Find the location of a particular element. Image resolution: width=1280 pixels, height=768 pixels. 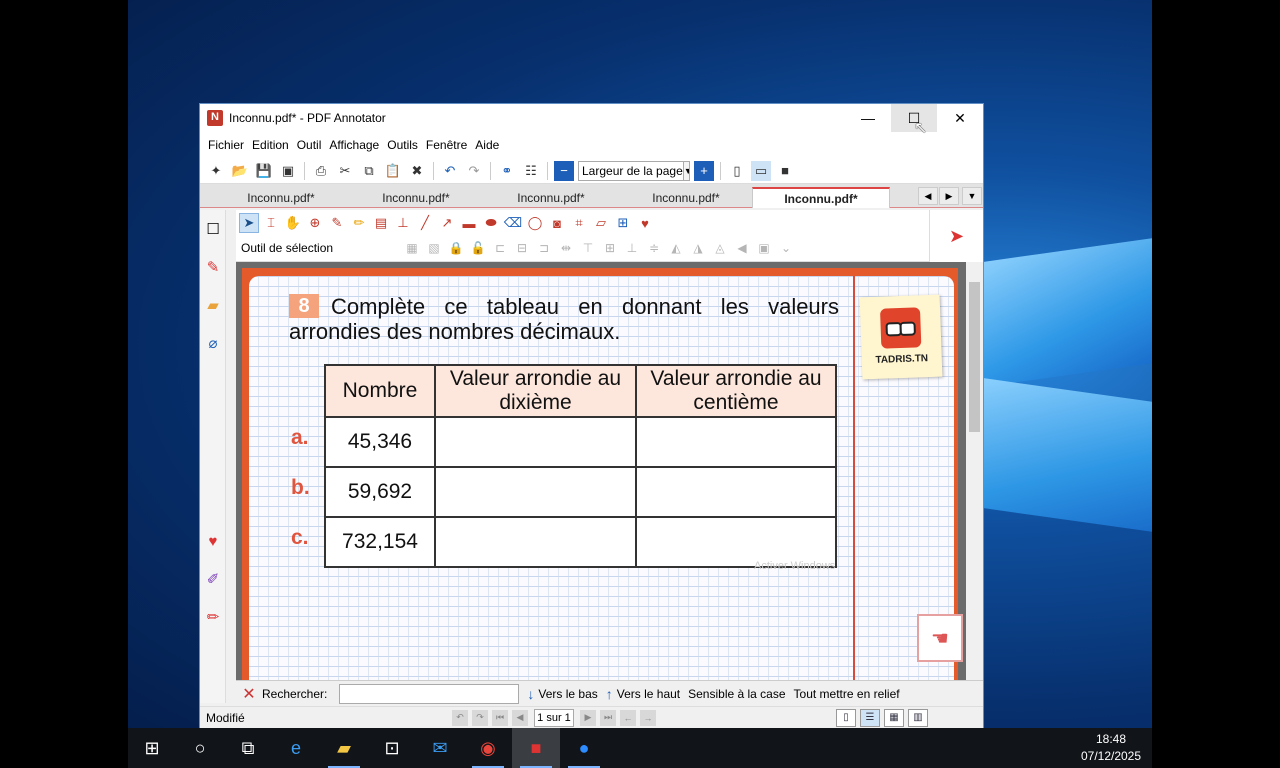

continuous-page-icon: ☰ is located at coordinates (870, 717).